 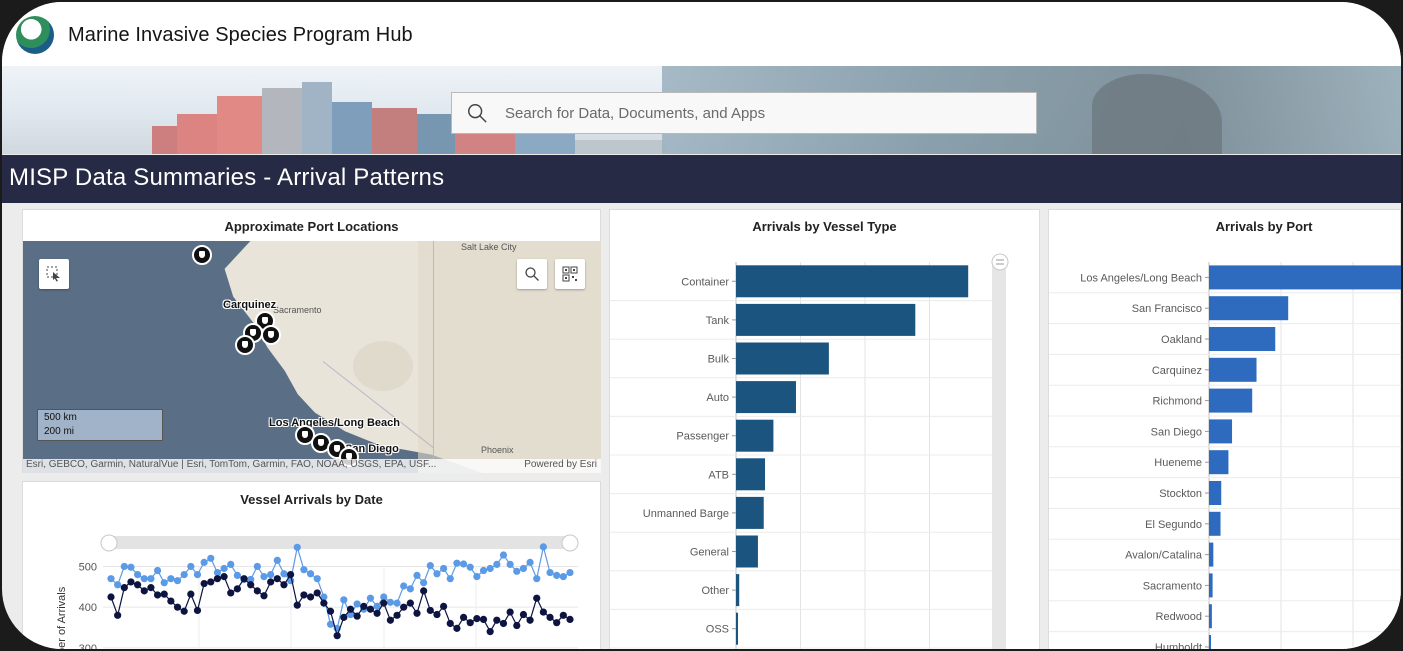 What do you see at coordinates (297, 310) in the screenshot?
I see `map-place-label: Sacramento` at bounding box center [297, 310].